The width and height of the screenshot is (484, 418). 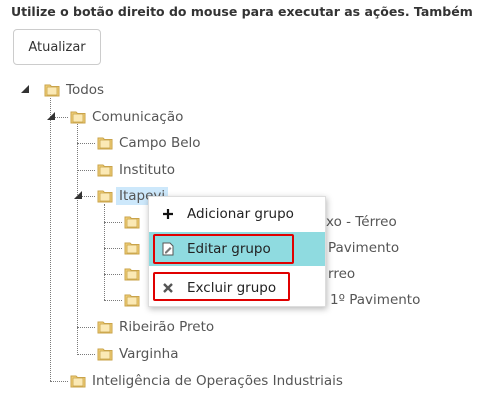 What do you see at coordinates (147, 170) in the screenshot?
I see `tree-node-label: Instituto` at bounding box center [147, 170].